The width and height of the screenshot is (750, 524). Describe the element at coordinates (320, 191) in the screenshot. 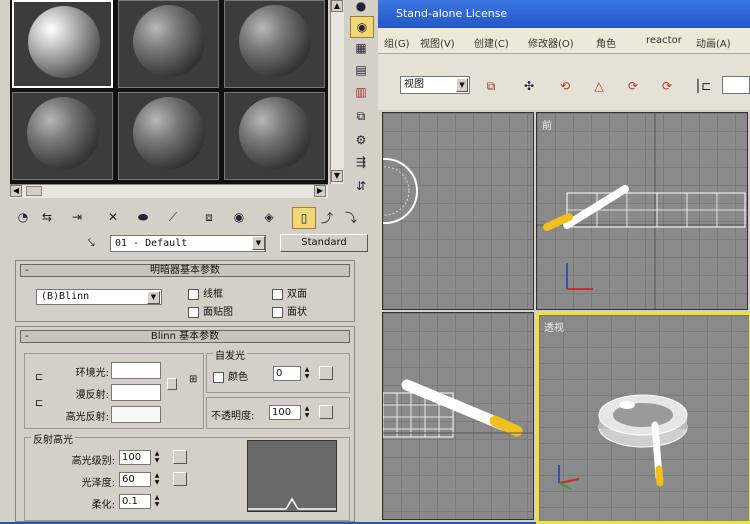

I see `scroll-right-icon: ▶` at that location.